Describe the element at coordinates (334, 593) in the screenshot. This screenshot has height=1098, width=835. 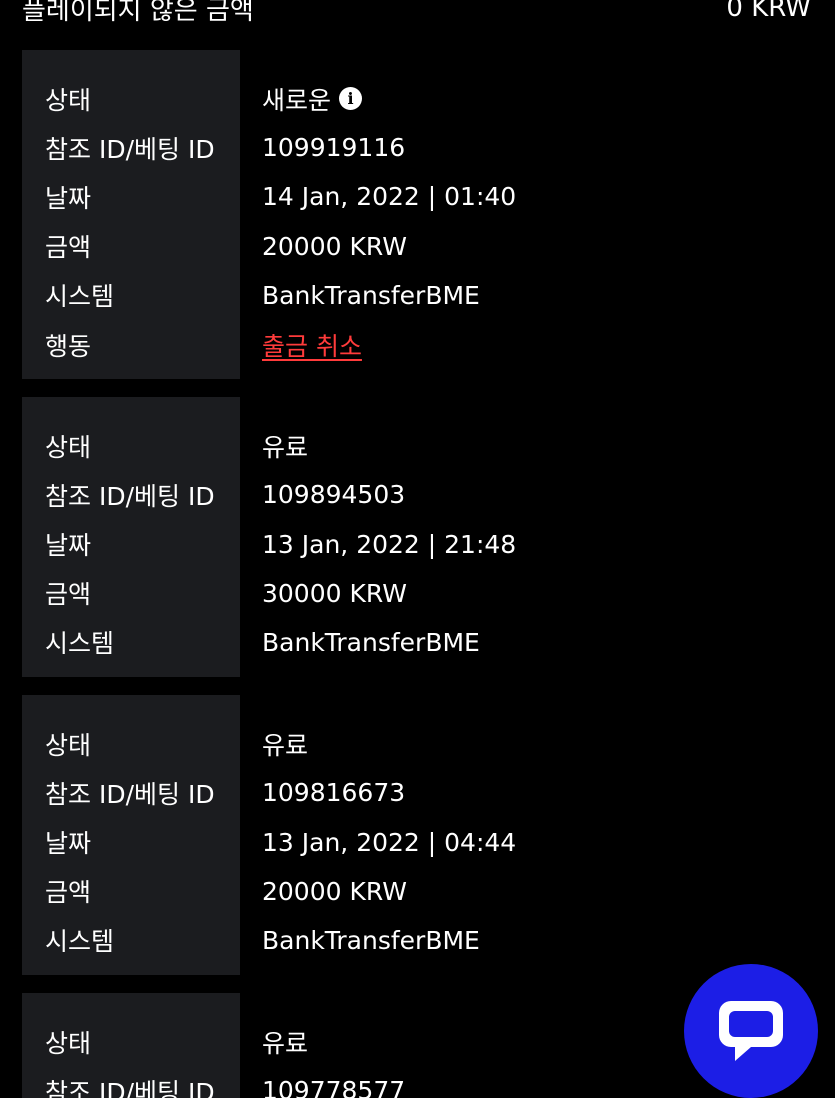
I see `amount-value: 30000 KRW` at that location.